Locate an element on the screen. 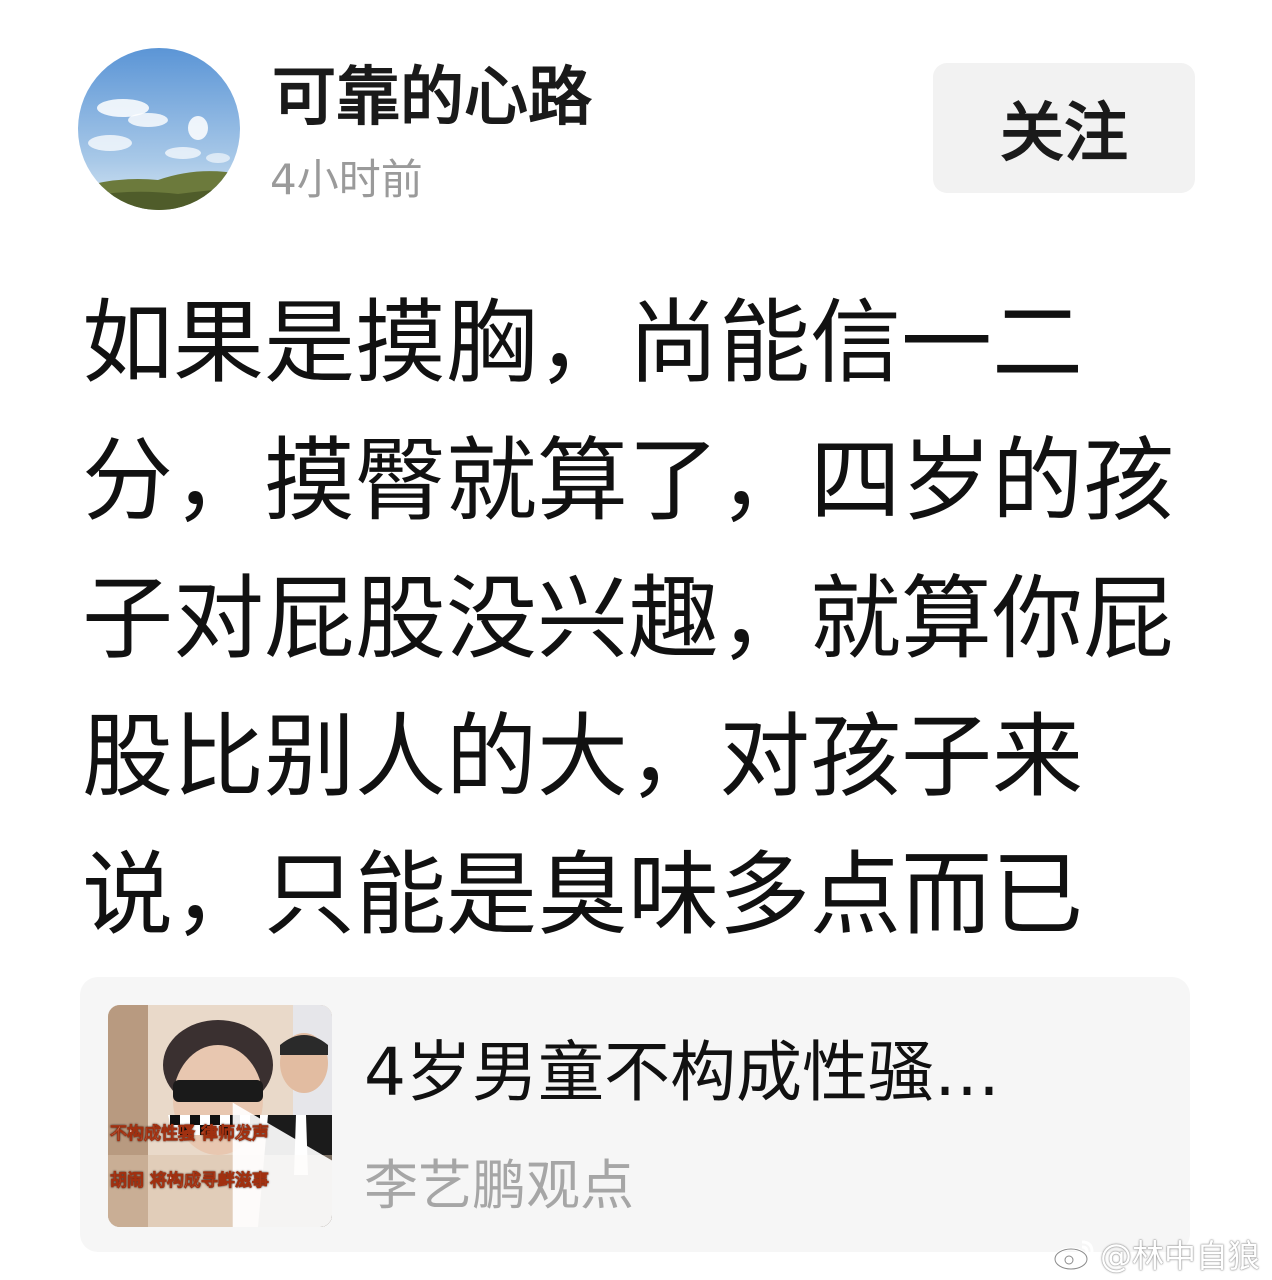 This screenshot has width=1272, height=1280. play-icon is located at coordinates (259, 1155).